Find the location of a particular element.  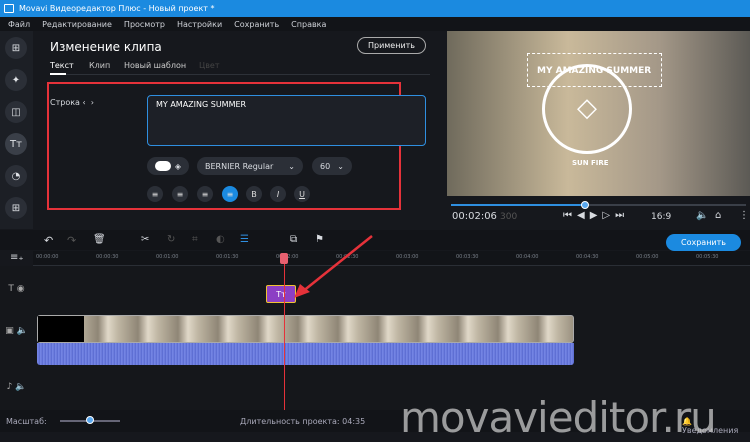

save-button: Сохранить is located at coordinates (703, 242).